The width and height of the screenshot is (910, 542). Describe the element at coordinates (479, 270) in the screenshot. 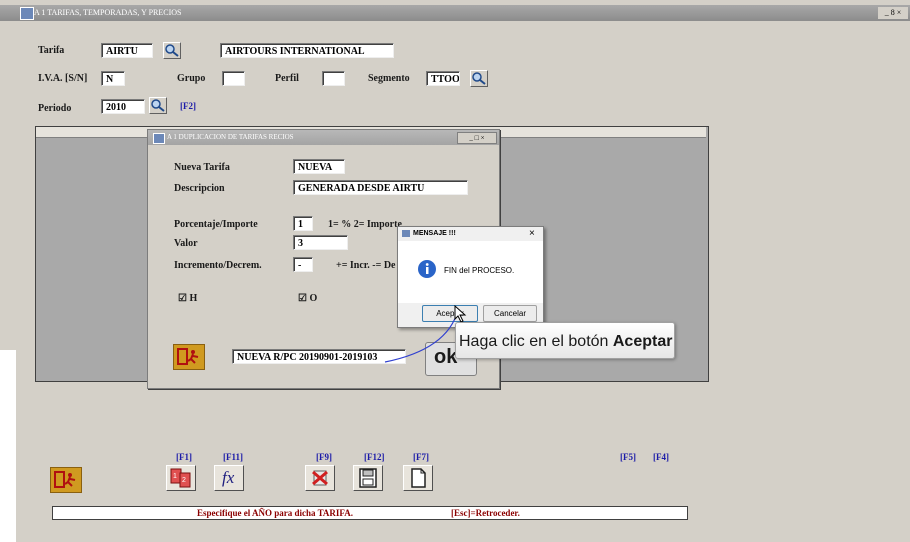

I see `message-text: FIN del PROCESO.` at that location.